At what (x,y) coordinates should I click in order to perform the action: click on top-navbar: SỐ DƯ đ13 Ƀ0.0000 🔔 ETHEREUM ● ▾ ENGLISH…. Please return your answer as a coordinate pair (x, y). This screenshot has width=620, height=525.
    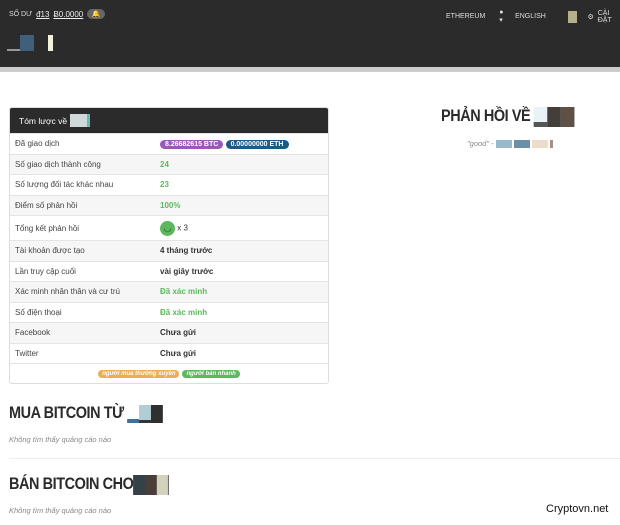
    Looking at the image, I should click on (310, 33).